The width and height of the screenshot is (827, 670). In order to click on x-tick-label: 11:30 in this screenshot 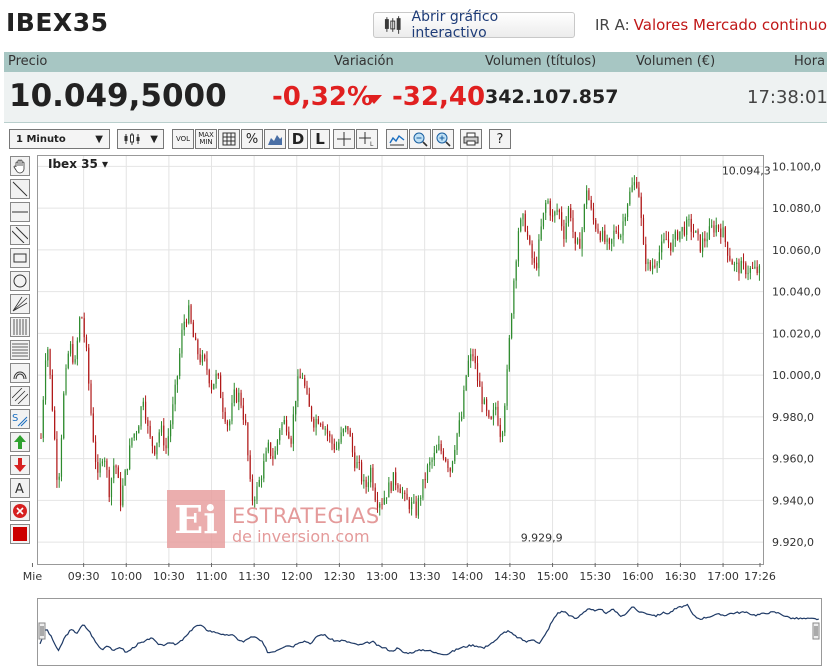, I will do `click(254, 576)`.